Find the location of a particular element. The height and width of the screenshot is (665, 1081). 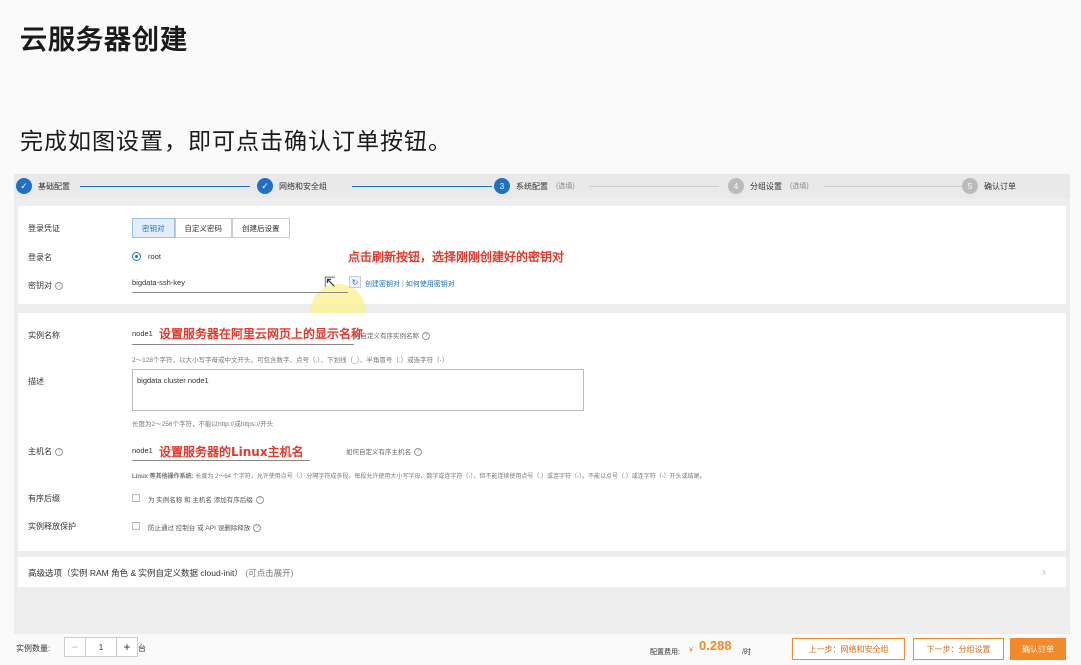

quantity-label: 实例数量: is located at coordinates (33, 648).